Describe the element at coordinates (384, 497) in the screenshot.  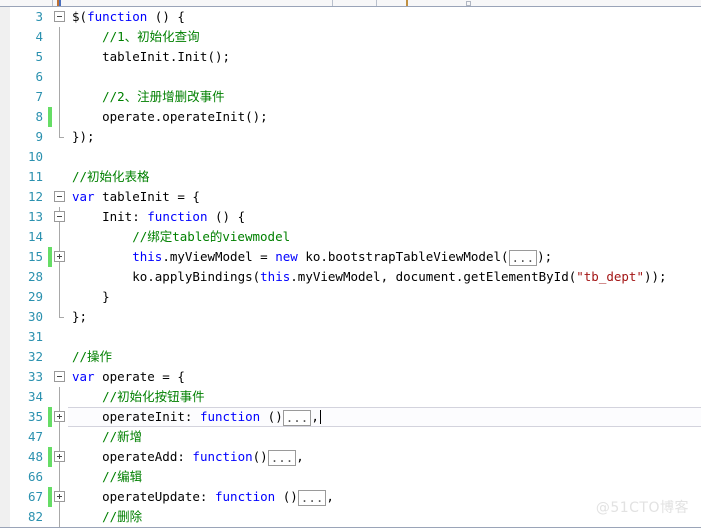
I see `code-line-text: operateUpdate: function ()...,` at that location.